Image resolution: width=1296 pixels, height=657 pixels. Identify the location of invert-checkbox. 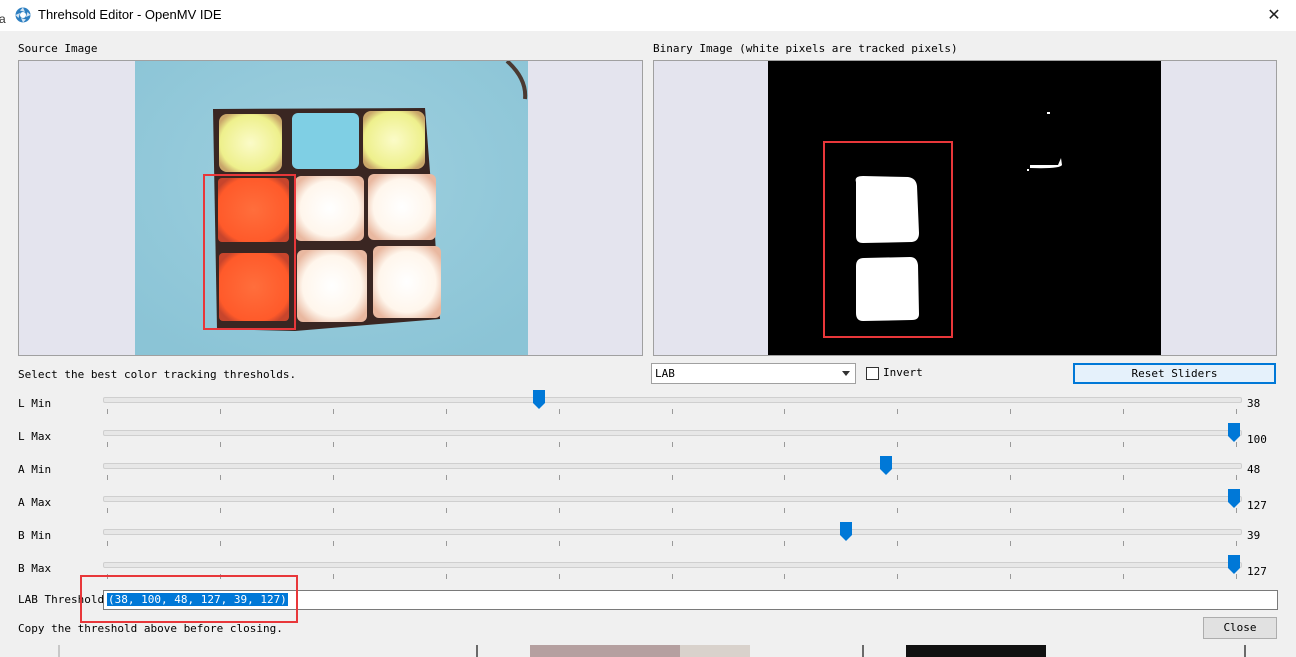
(872, 373).